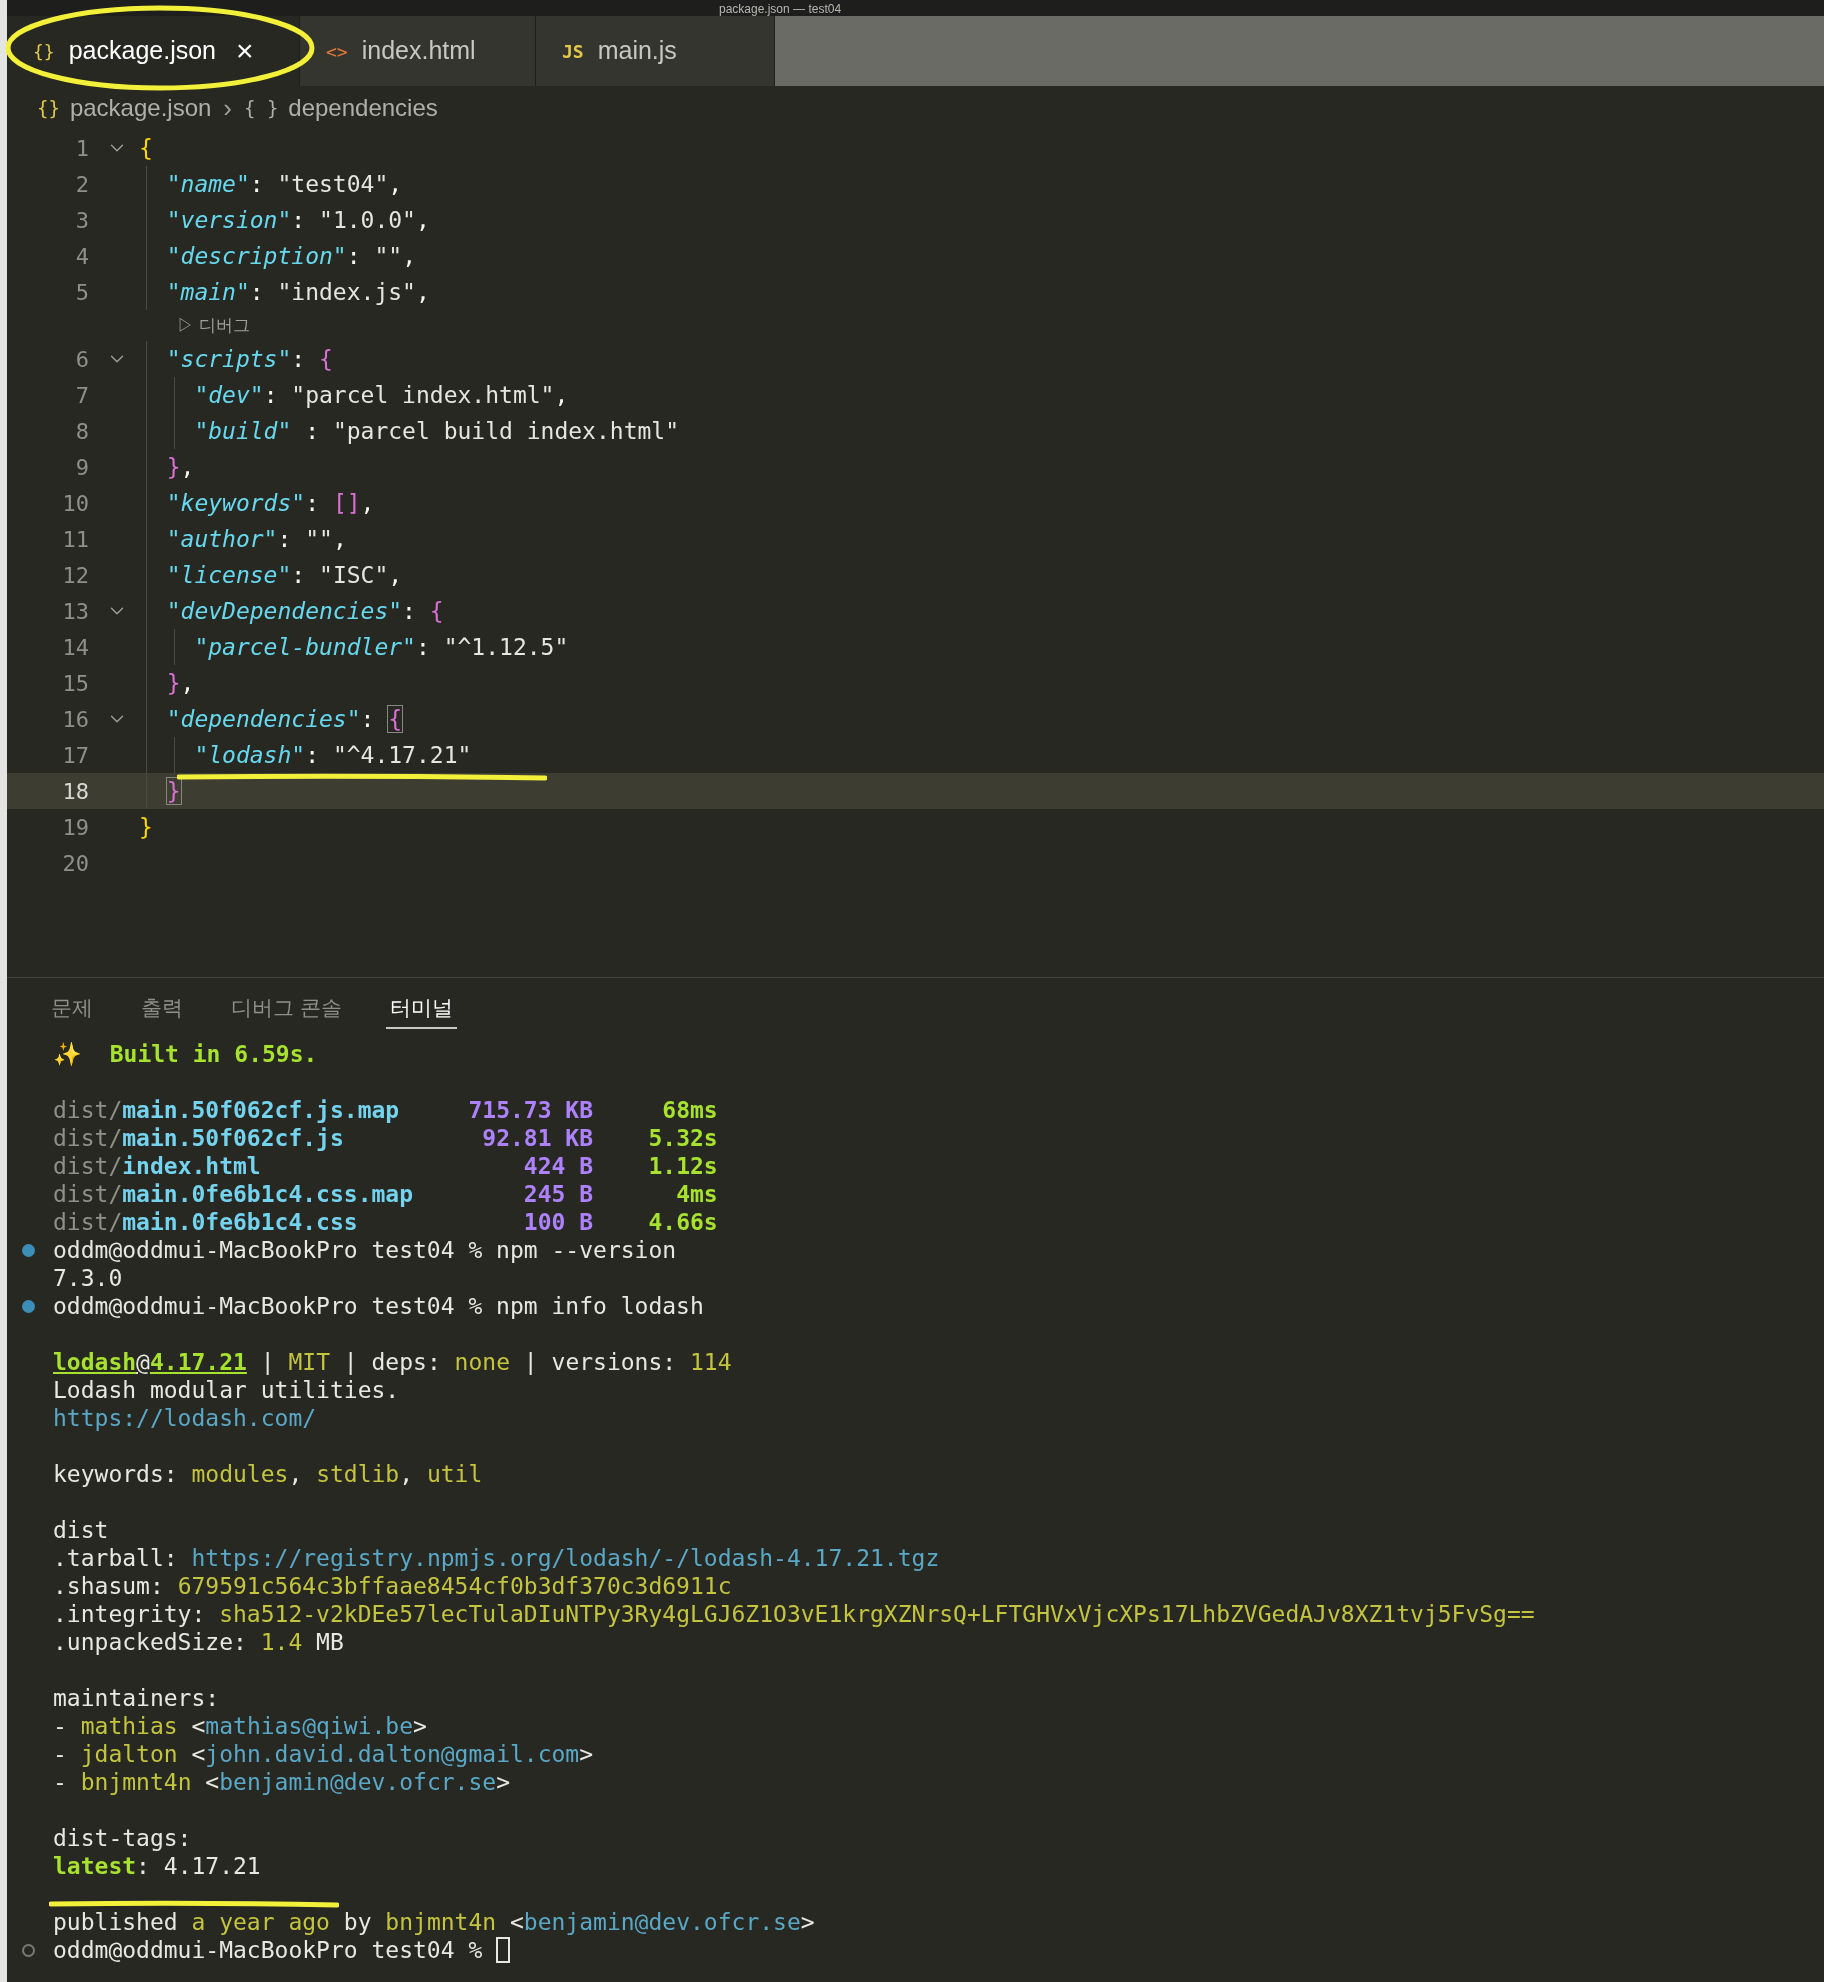 The height and width of the screenshot is (1982, 1824). I want to click on terminal-line: lodash@4.17.21 | MIT | deps: none | versions: 114, so click(392, 1362).